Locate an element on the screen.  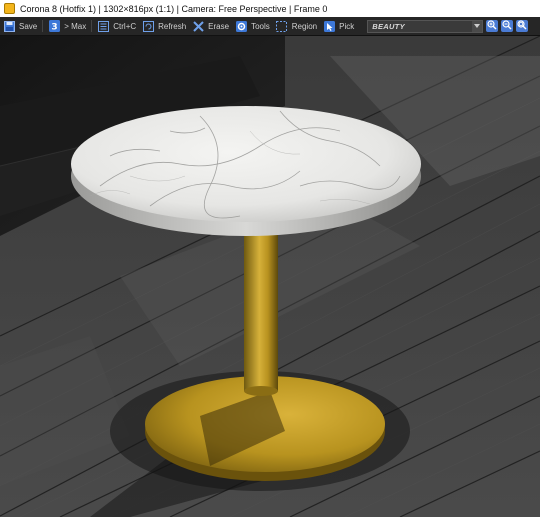
max-icon: 3 is located at coordinates (54, 26).